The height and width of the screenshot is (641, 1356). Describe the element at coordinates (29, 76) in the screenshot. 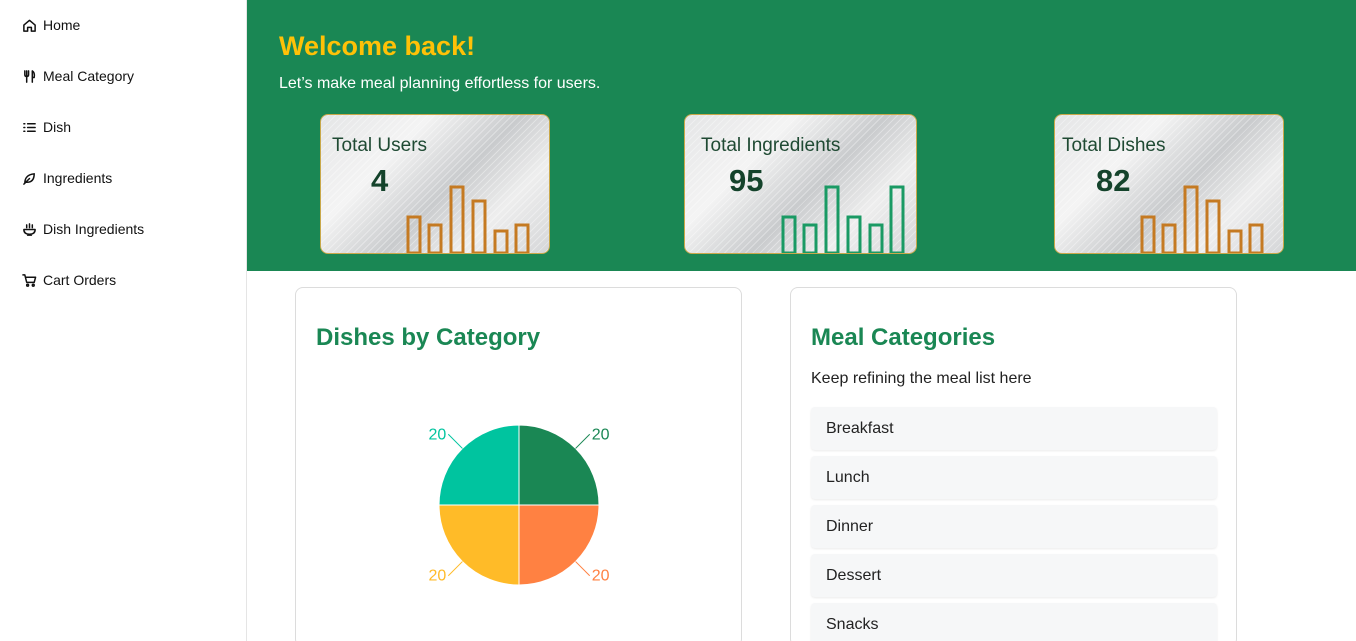

I see `utensils-icon` at that location.